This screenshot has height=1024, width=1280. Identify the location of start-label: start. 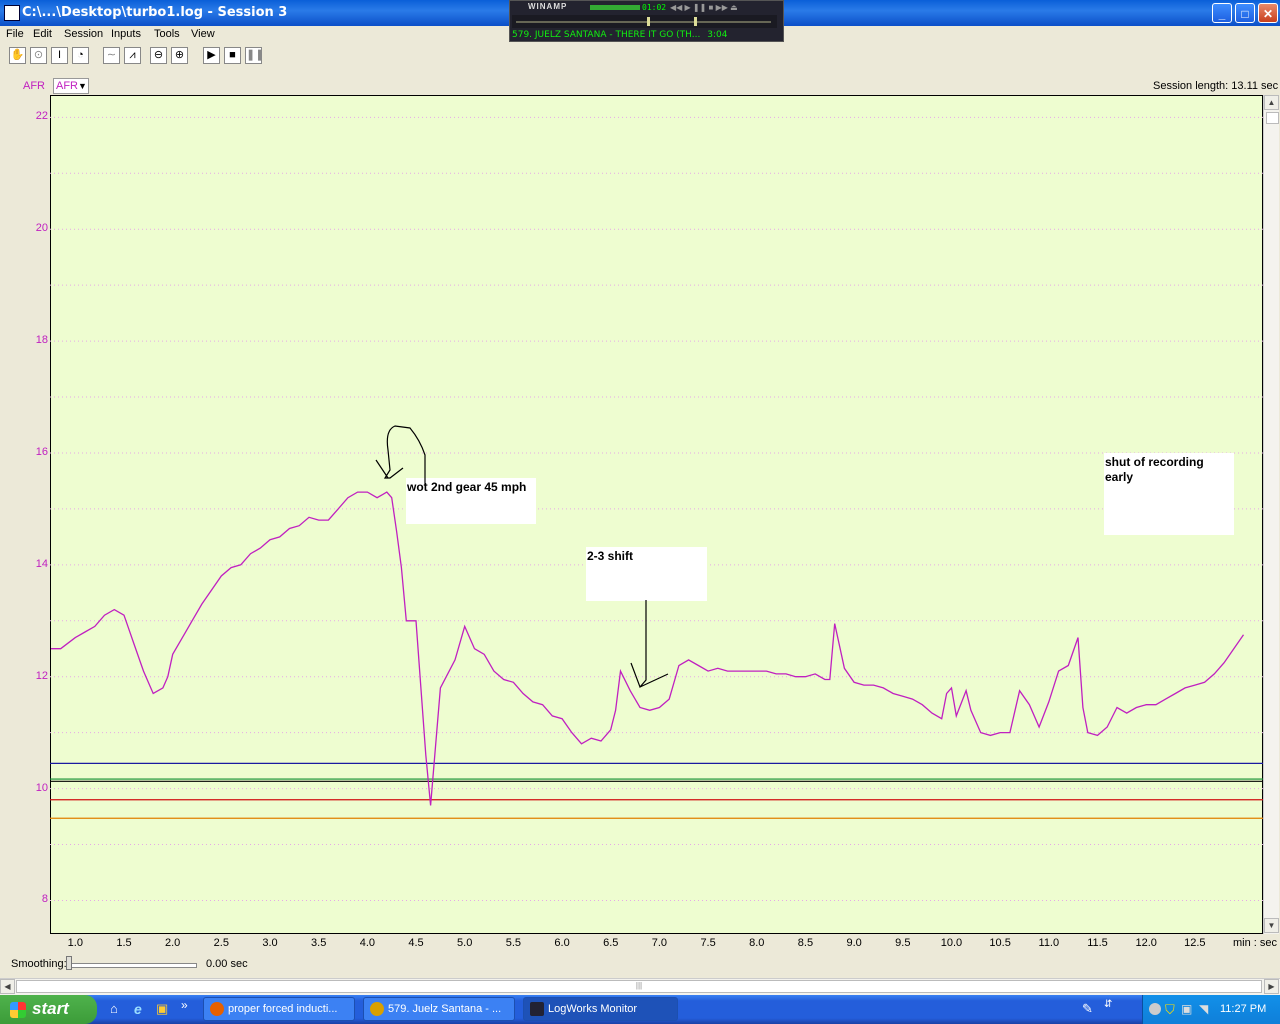
(50, 1008).